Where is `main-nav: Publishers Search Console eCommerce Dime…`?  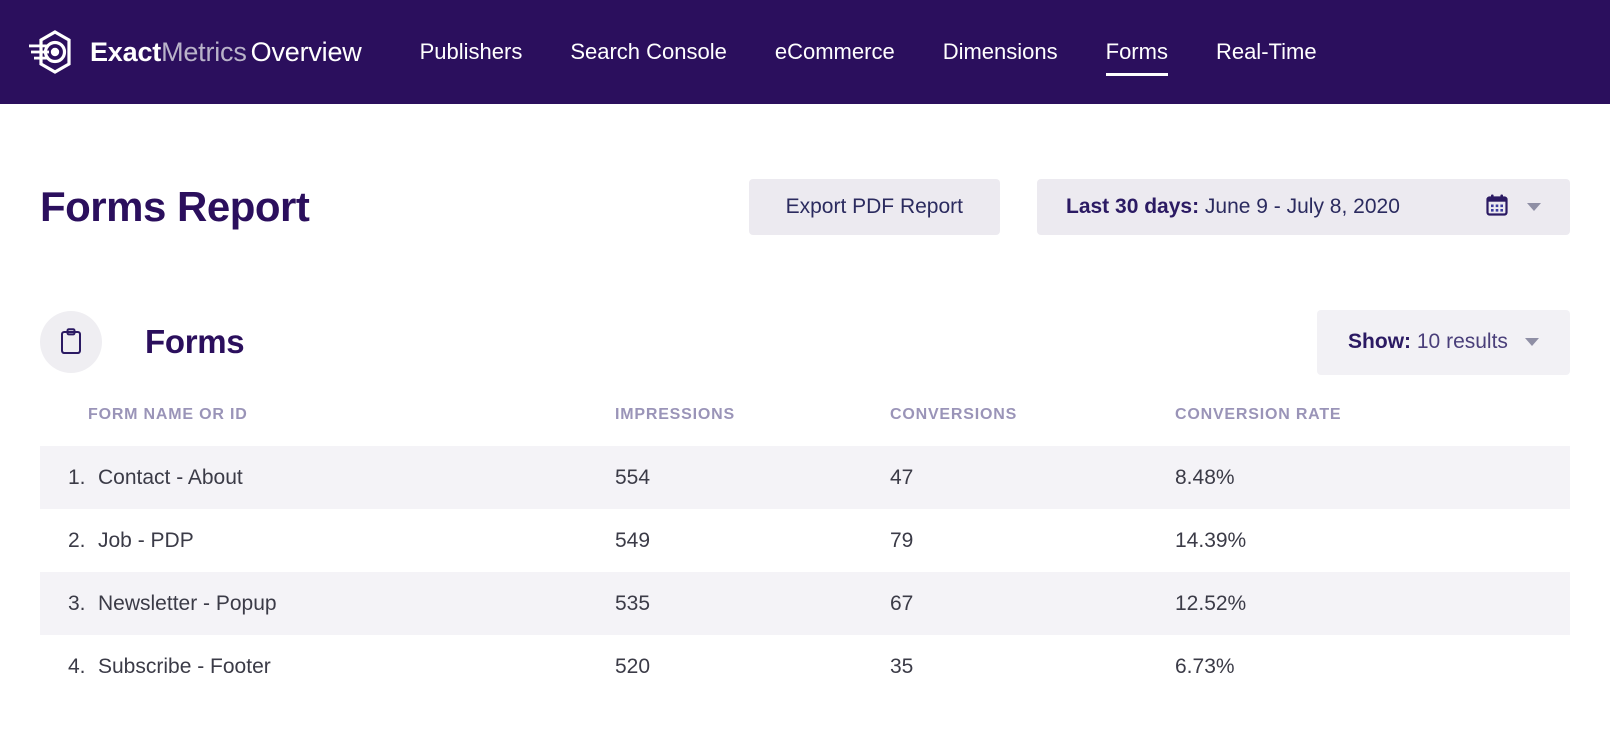
main-nav: Publishers Search Console eCommerce Dime… is located at coordinates (868, 52).